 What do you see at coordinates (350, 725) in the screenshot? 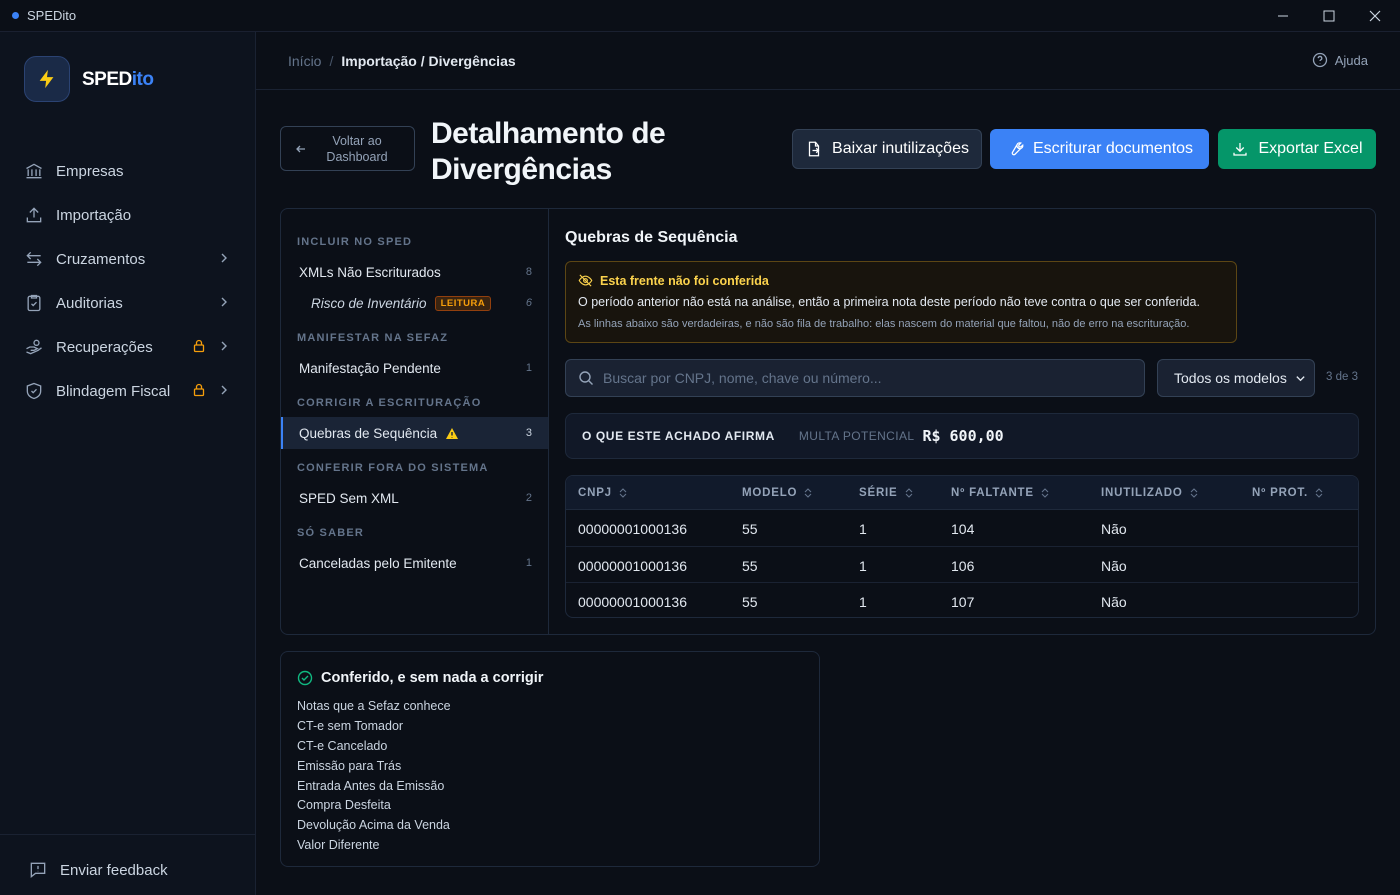
I see `list-item: CT-e sem Tomador` at bounding box center [350, 725].